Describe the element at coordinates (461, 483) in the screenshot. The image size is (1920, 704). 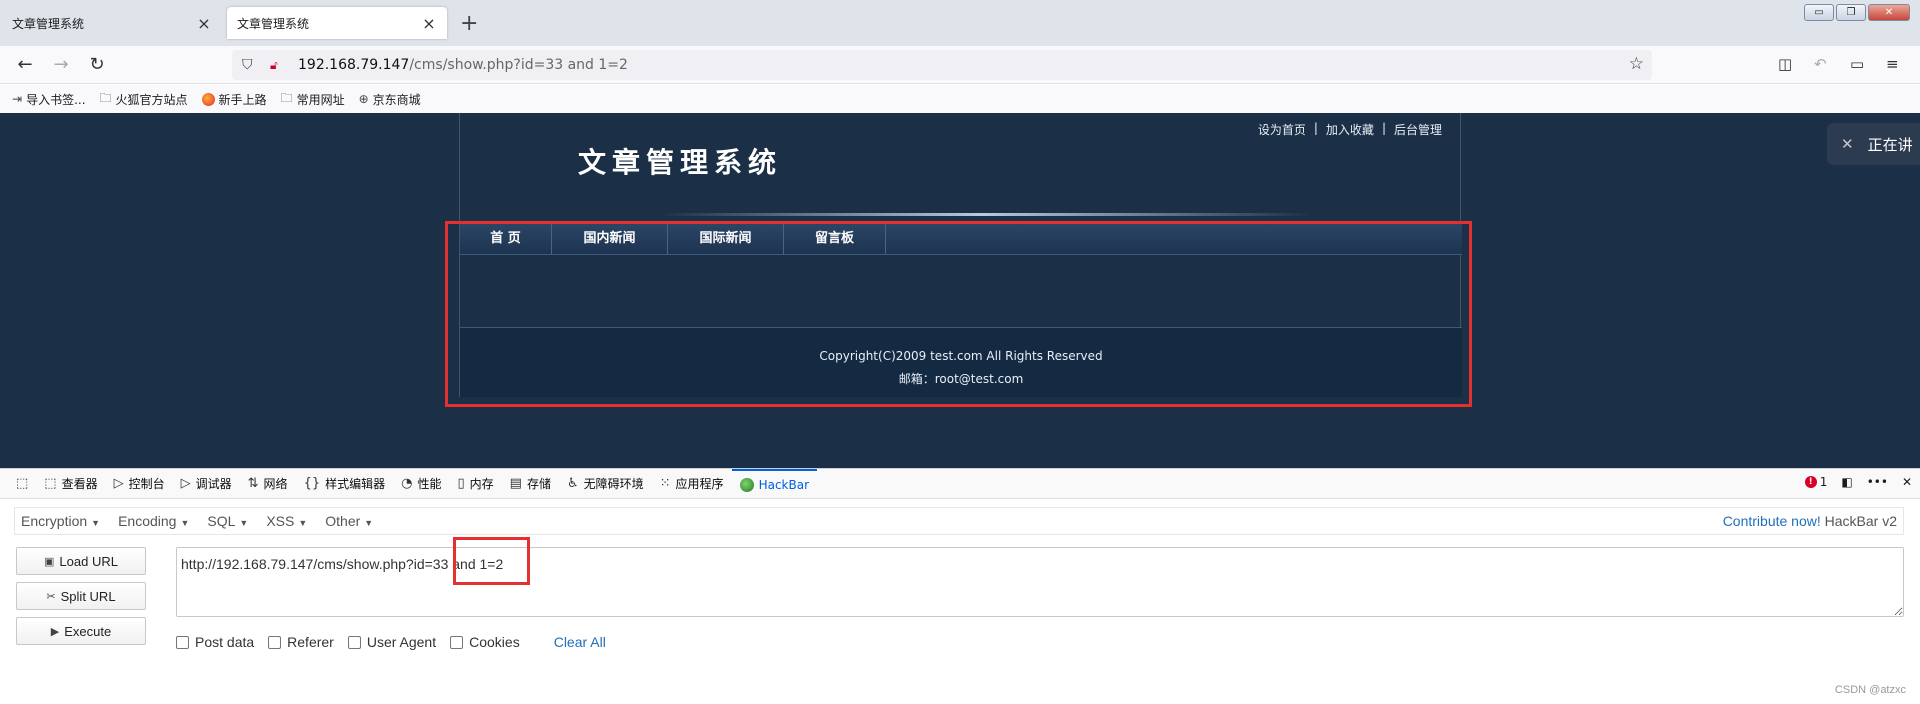
I see `memory-icon: ▯` at that location.